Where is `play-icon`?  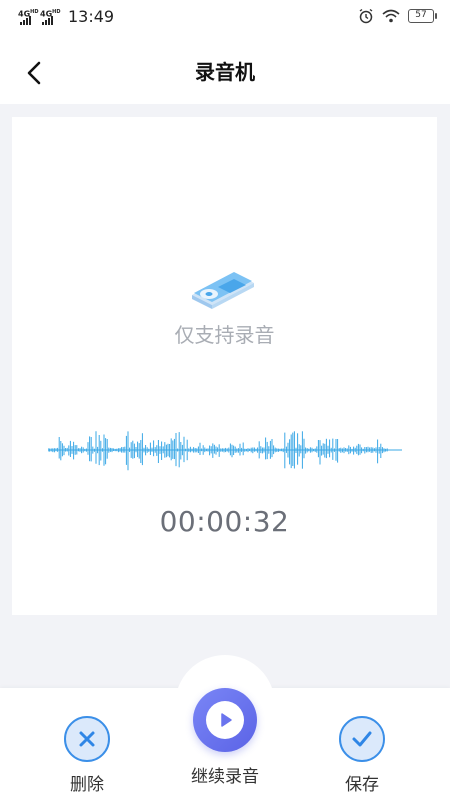
play-icon is located at coordinates (226, 720).